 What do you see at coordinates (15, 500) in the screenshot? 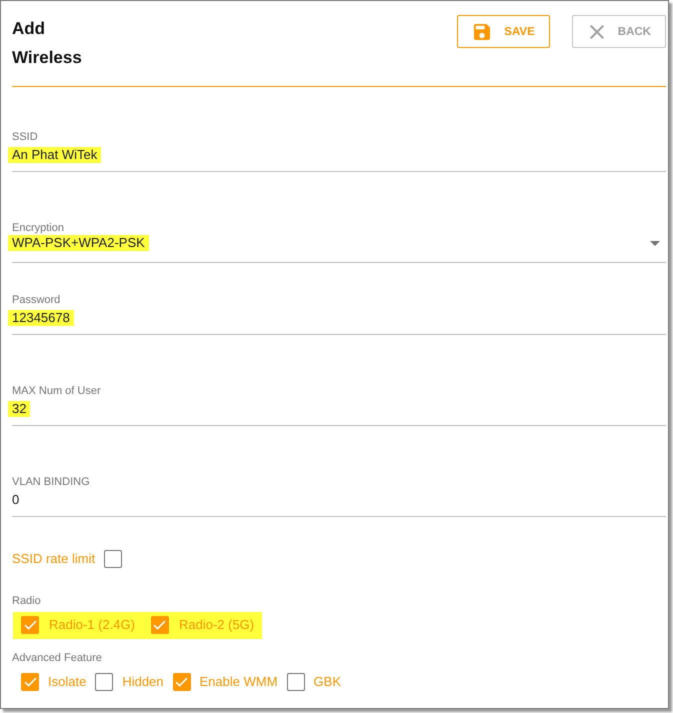
I see `field-value: 0` at bounding box center [15, 500].